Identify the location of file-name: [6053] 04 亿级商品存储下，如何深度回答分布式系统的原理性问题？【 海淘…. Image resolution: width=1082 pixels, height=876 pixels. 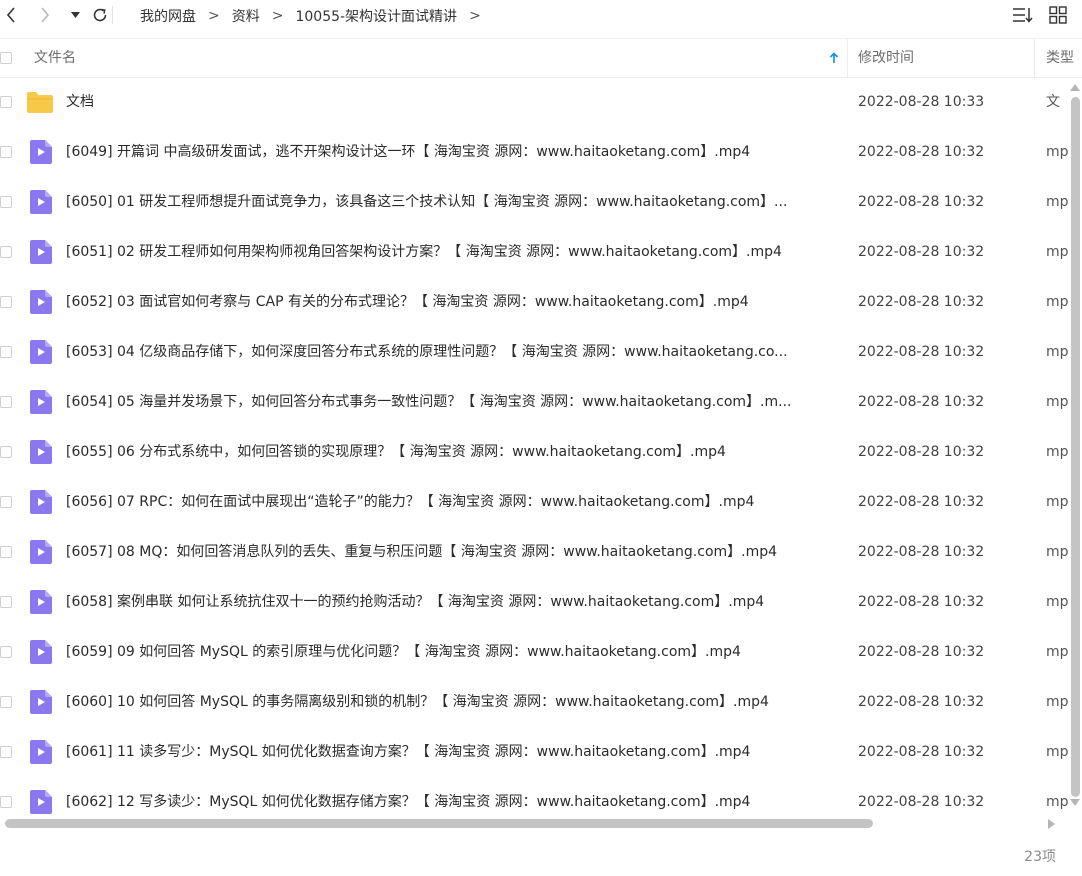
(453, 352).